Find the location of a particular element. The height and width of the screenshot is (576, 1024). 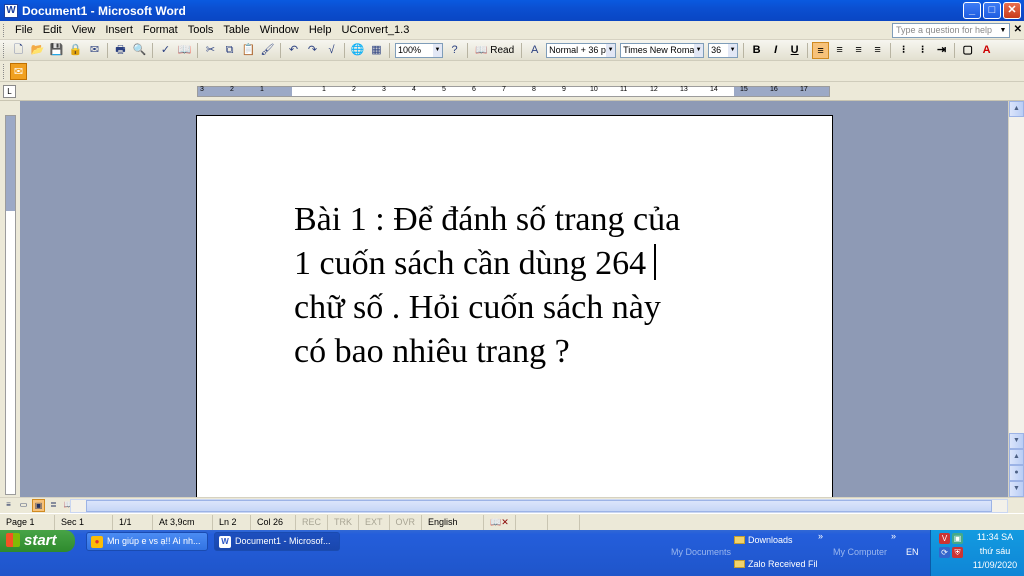

menu-grip is located at coordinates (4, 30).